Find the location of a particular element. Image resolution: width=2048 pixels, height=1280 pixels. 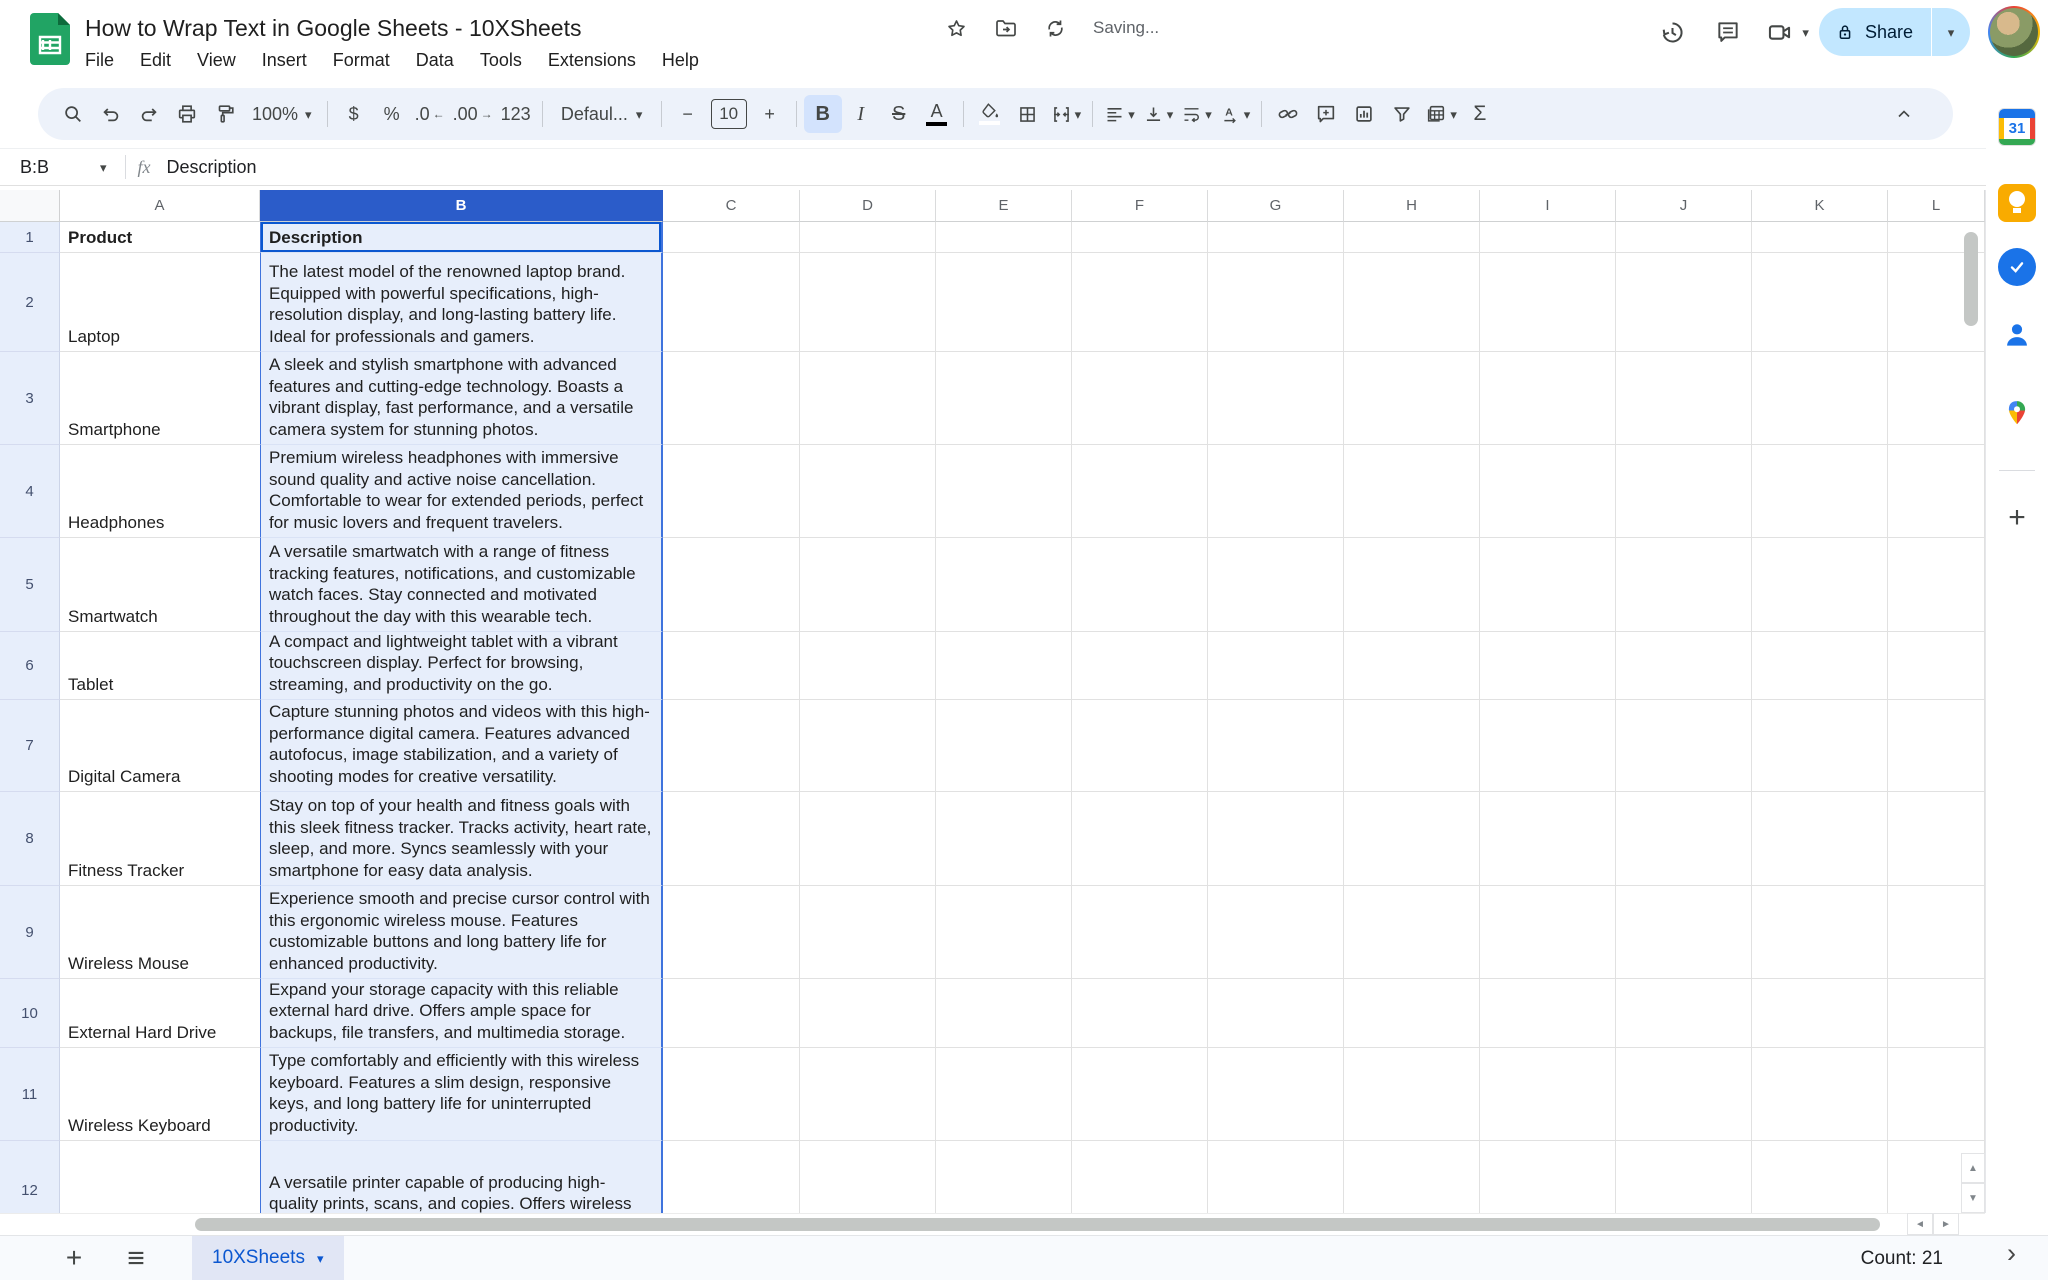

cell-E9 is located at coordinates (1004, 932).